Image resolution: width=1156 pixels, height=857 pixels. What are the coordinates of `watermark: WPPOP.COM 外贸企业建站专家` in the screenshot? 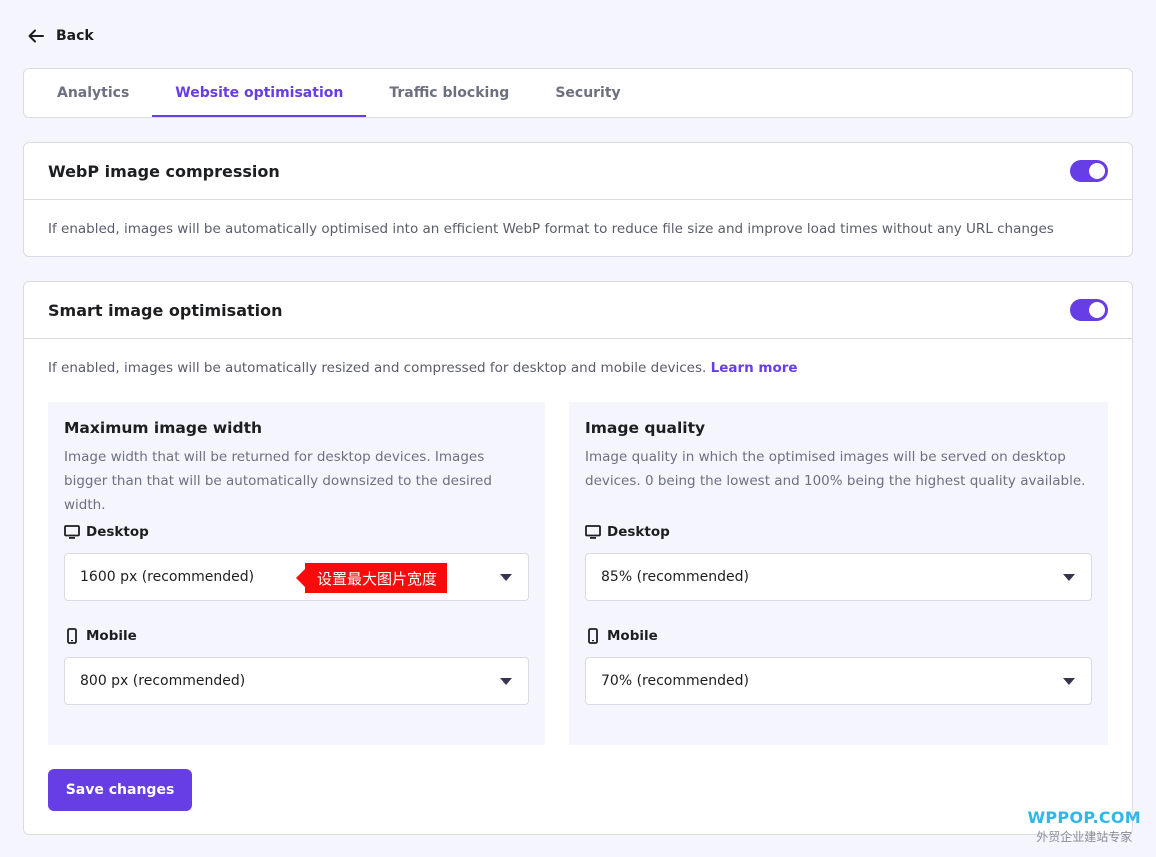 It's located at (1084, 826).